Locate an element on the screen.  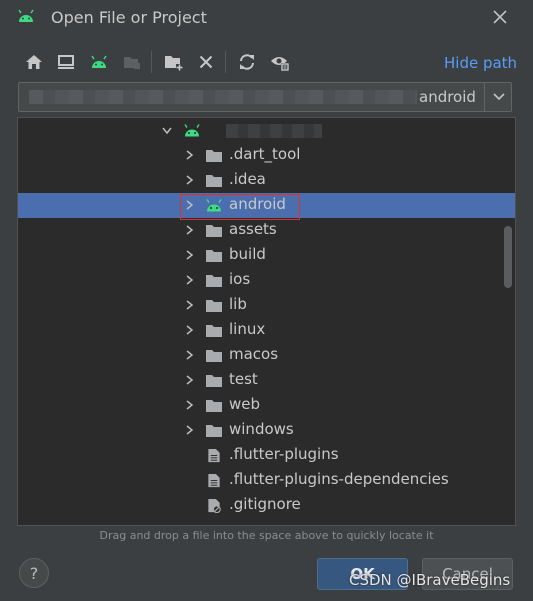
android-project-icon is located at coordinates (99, 61).